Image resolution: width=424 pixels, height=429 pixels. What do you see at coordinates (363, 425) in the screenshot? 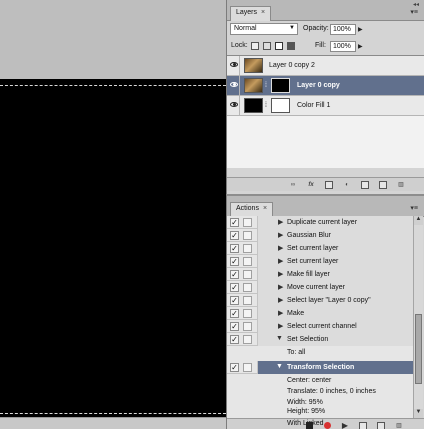
I see `new-set-icon` at bounding box center [363, 425].